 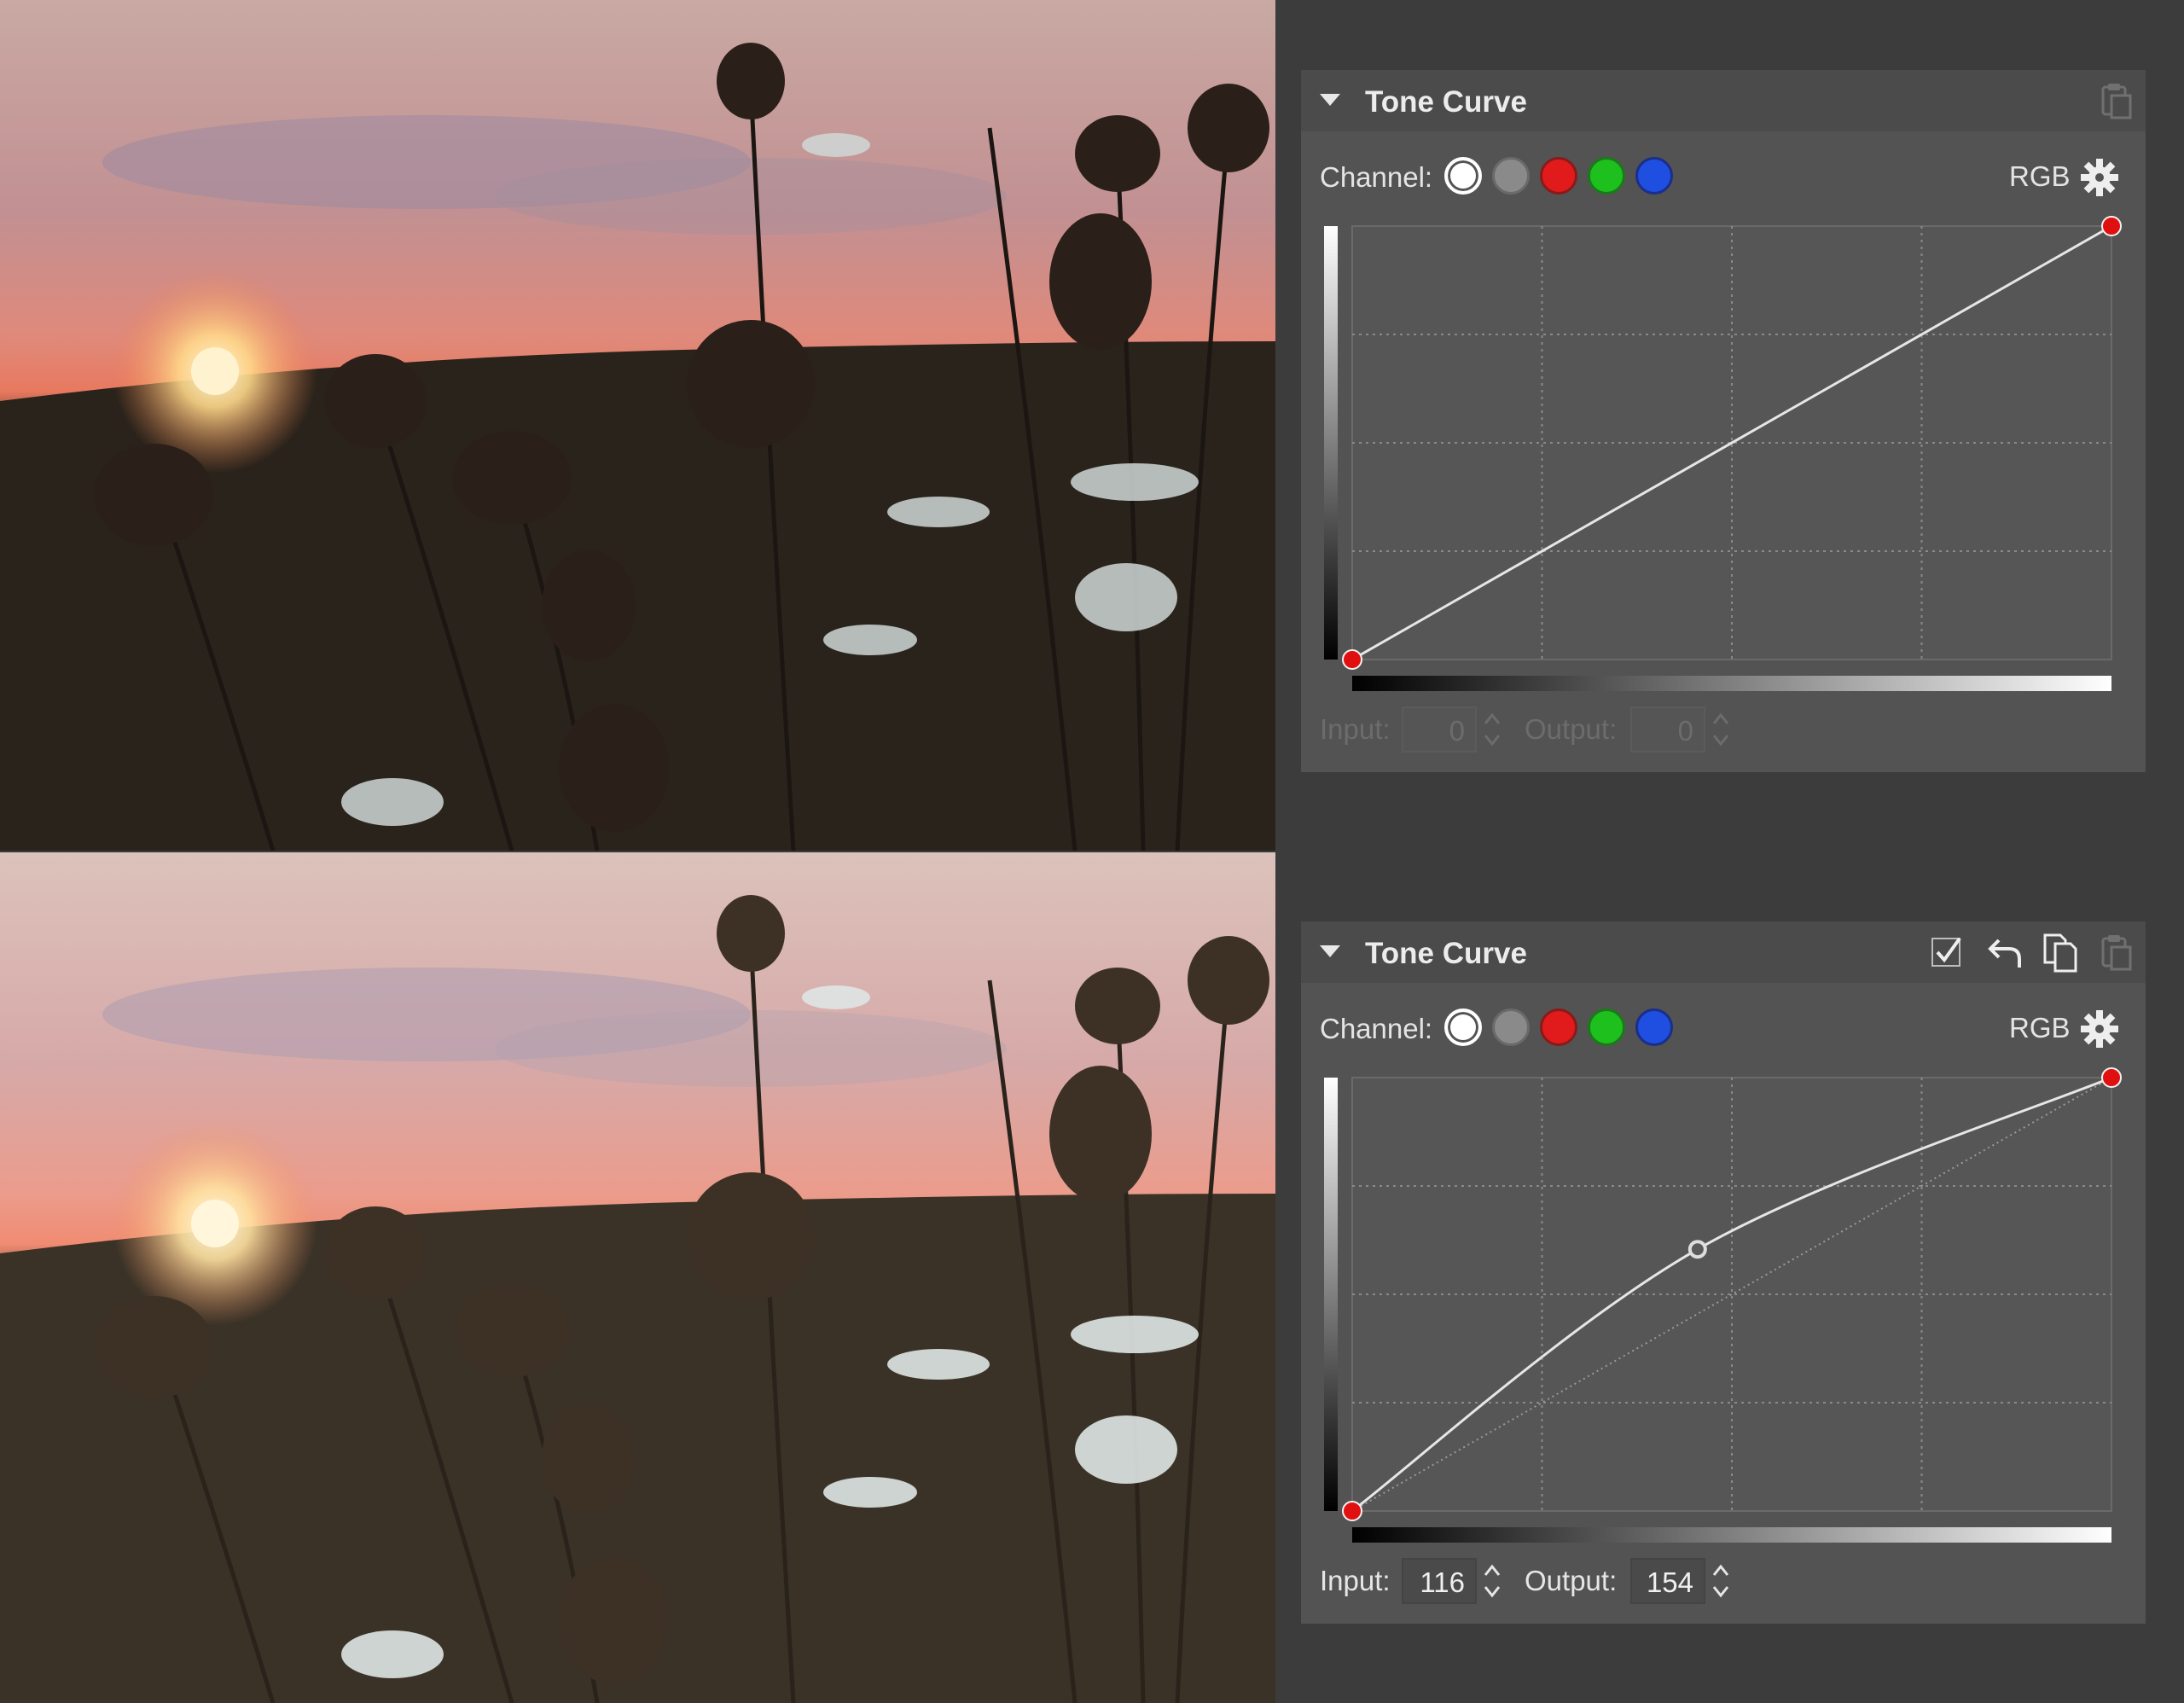 What do you see at coordinates (1667, 1581) in the screenshot?
I see `output-field: 154` at bounding box center [1667, 1581].